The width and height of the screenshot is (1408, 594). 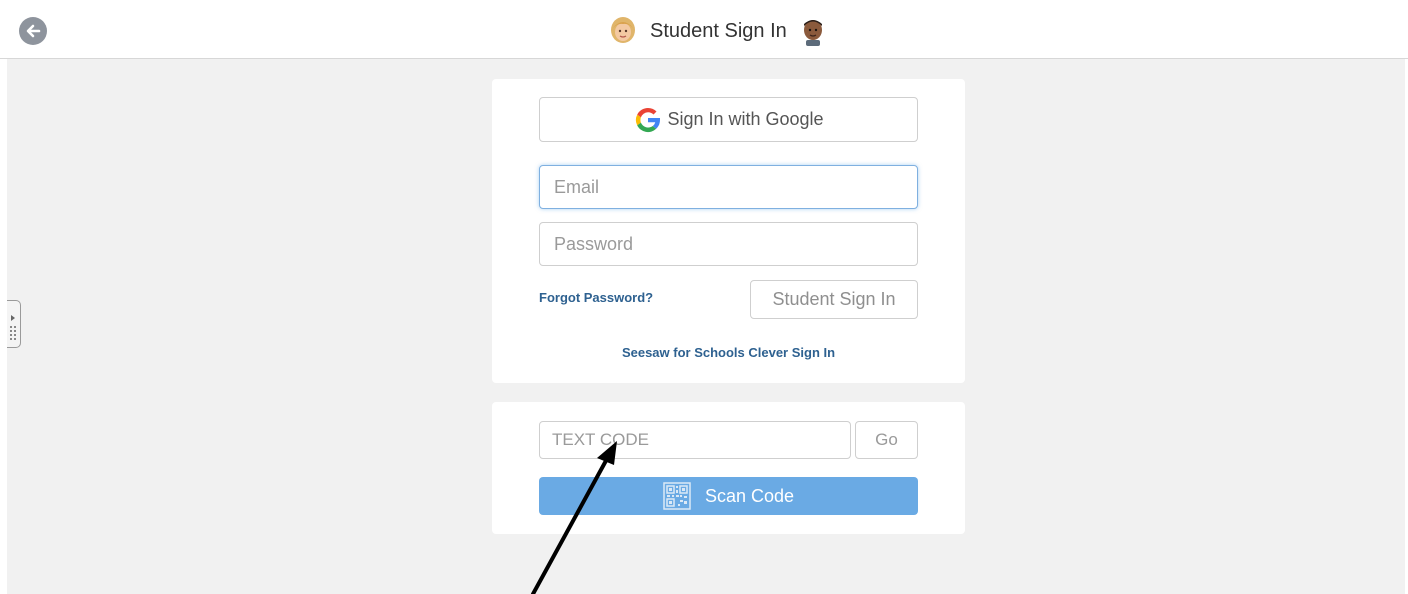 I want to click on student-boy-avatar-icon, so click(x=812, y=33).